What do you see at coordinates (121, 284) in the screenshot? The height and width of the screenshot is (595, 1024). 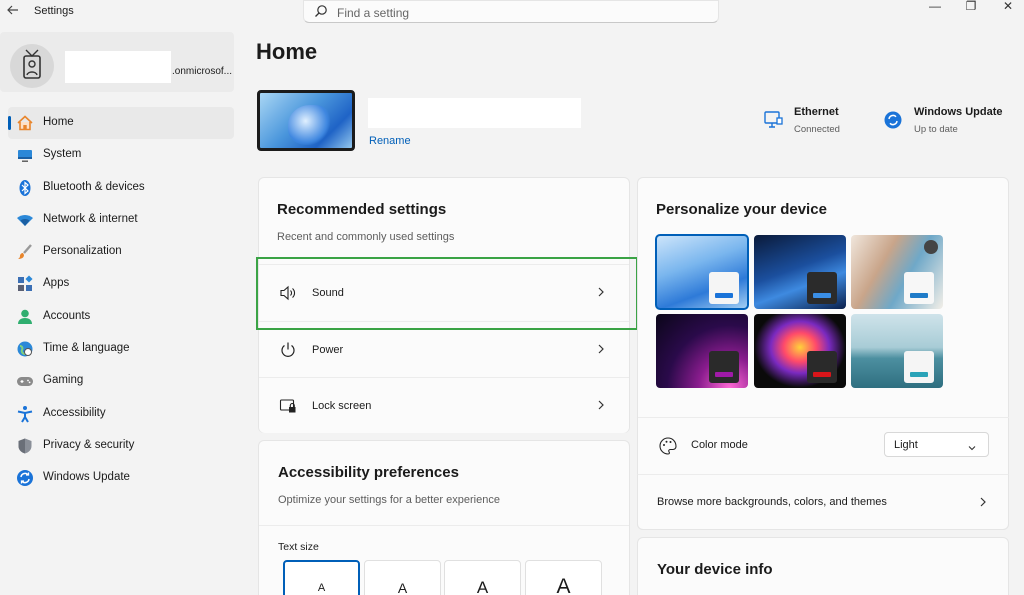 I see `sidebar-item-apps: Apps` at bounding box center [121, 284].